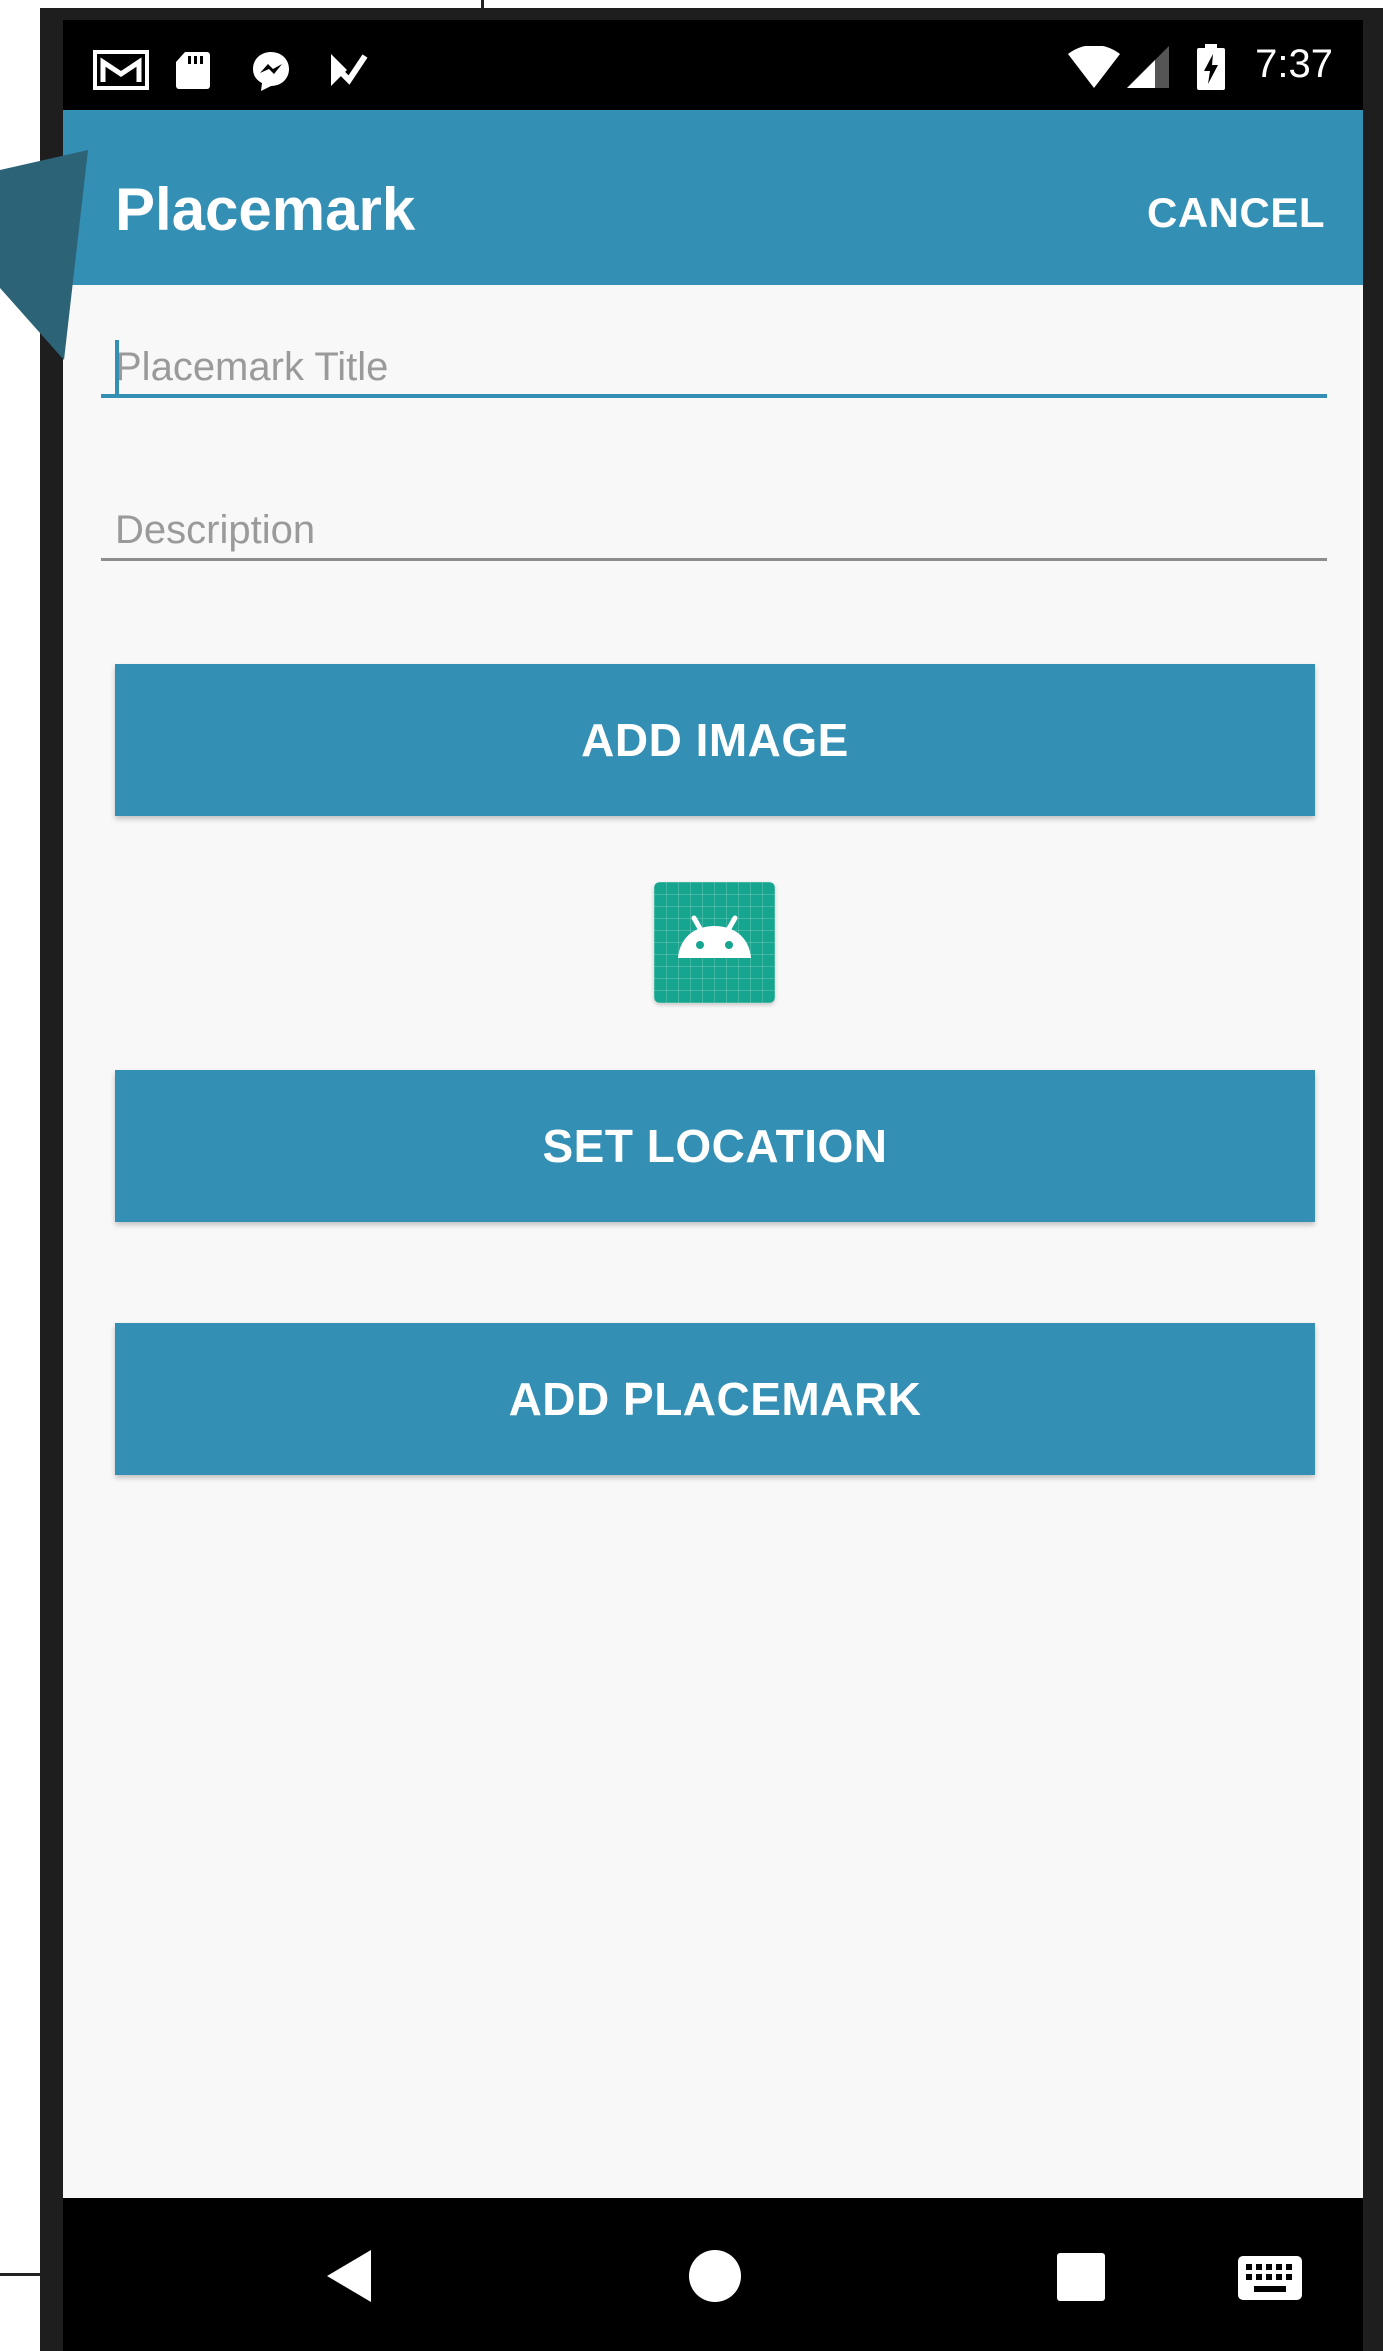  Describe the element at coordinates (271, 71) in the screenshot. I see `messenger-icon` at that location.